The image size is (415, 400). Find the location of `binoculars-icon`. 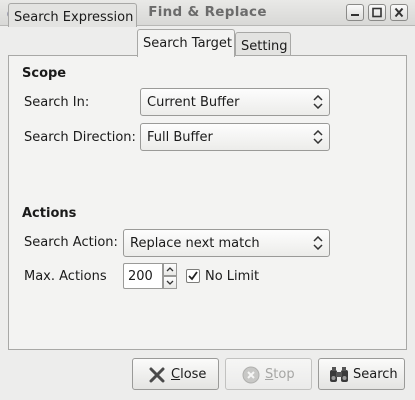

binoculars-icon is located at coordinates (339, 374).